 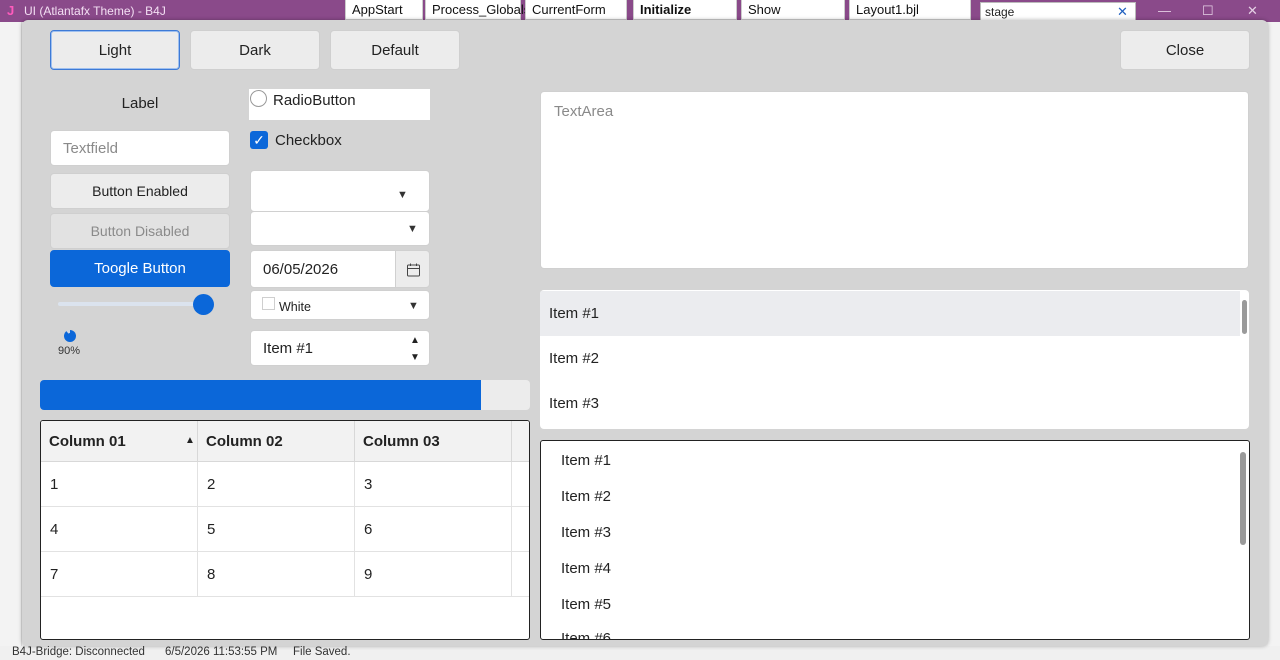 I want to click on spinner-down-icon: ▼, so click(x=415, y=357).